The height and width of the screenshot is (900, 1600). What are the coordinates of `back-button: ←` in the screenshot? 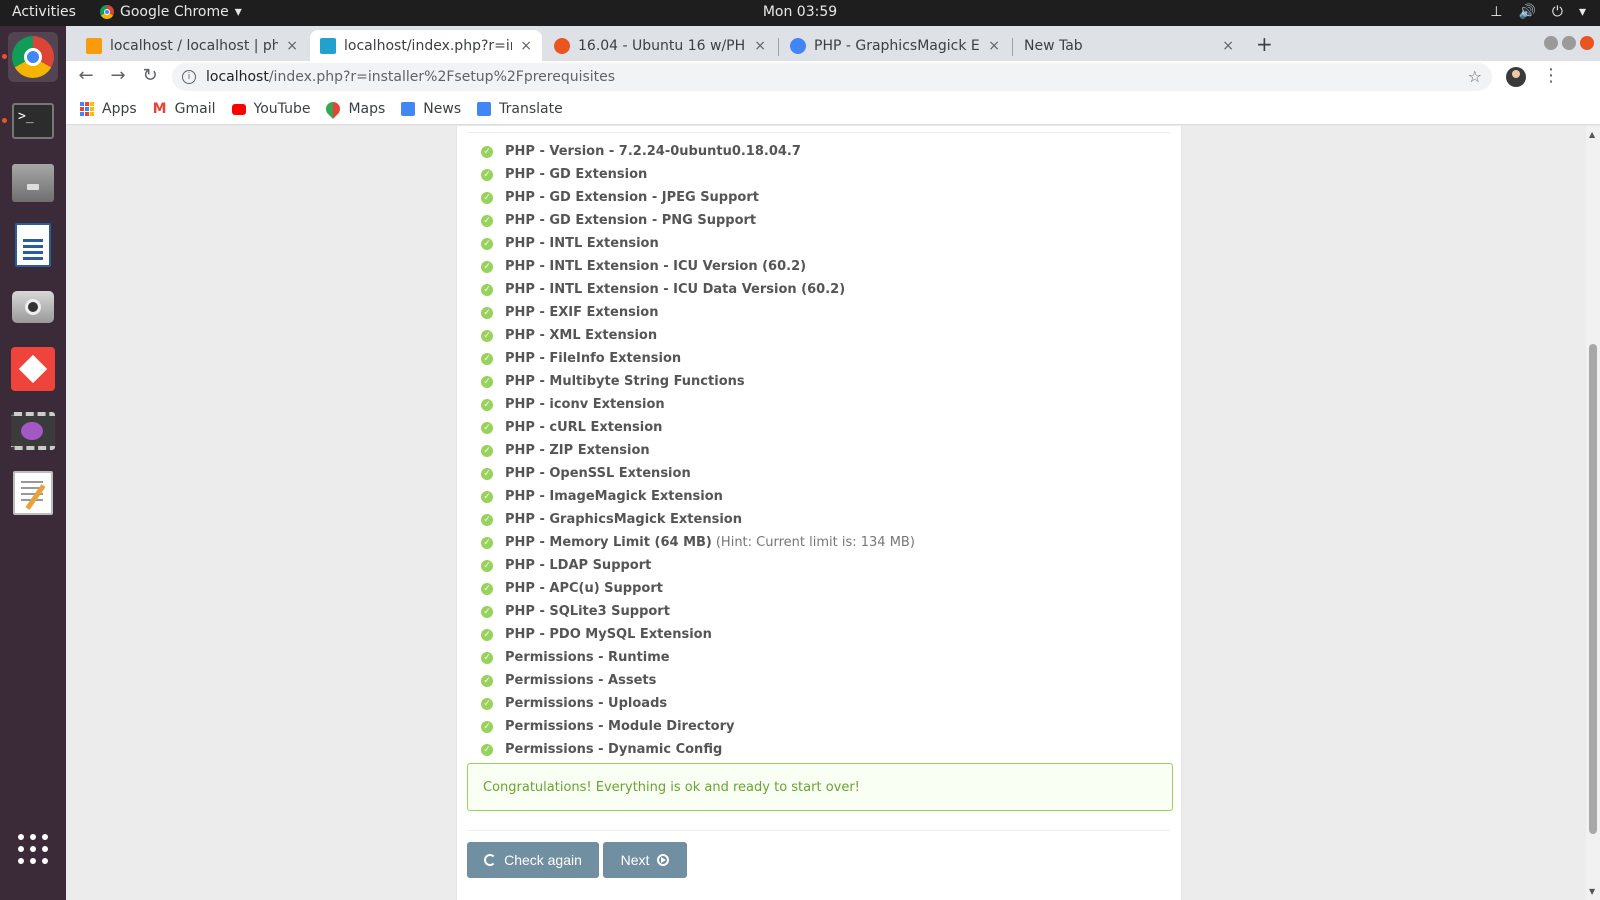 It's located at (86, 75).